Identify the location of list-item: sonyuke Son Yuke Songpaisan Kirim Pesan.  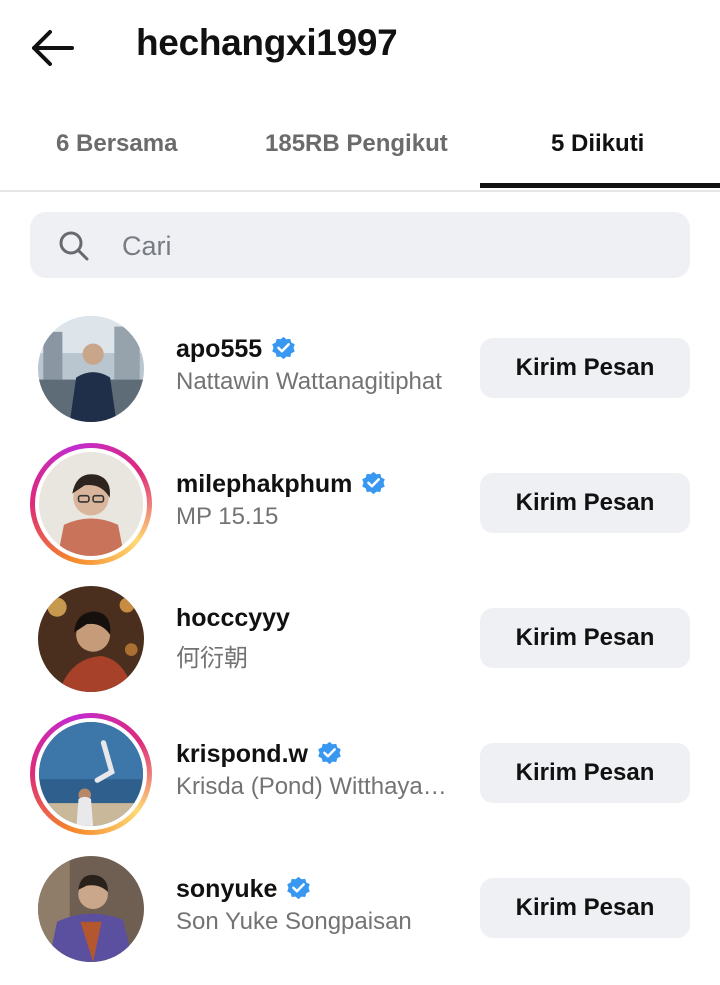
(360, 907).